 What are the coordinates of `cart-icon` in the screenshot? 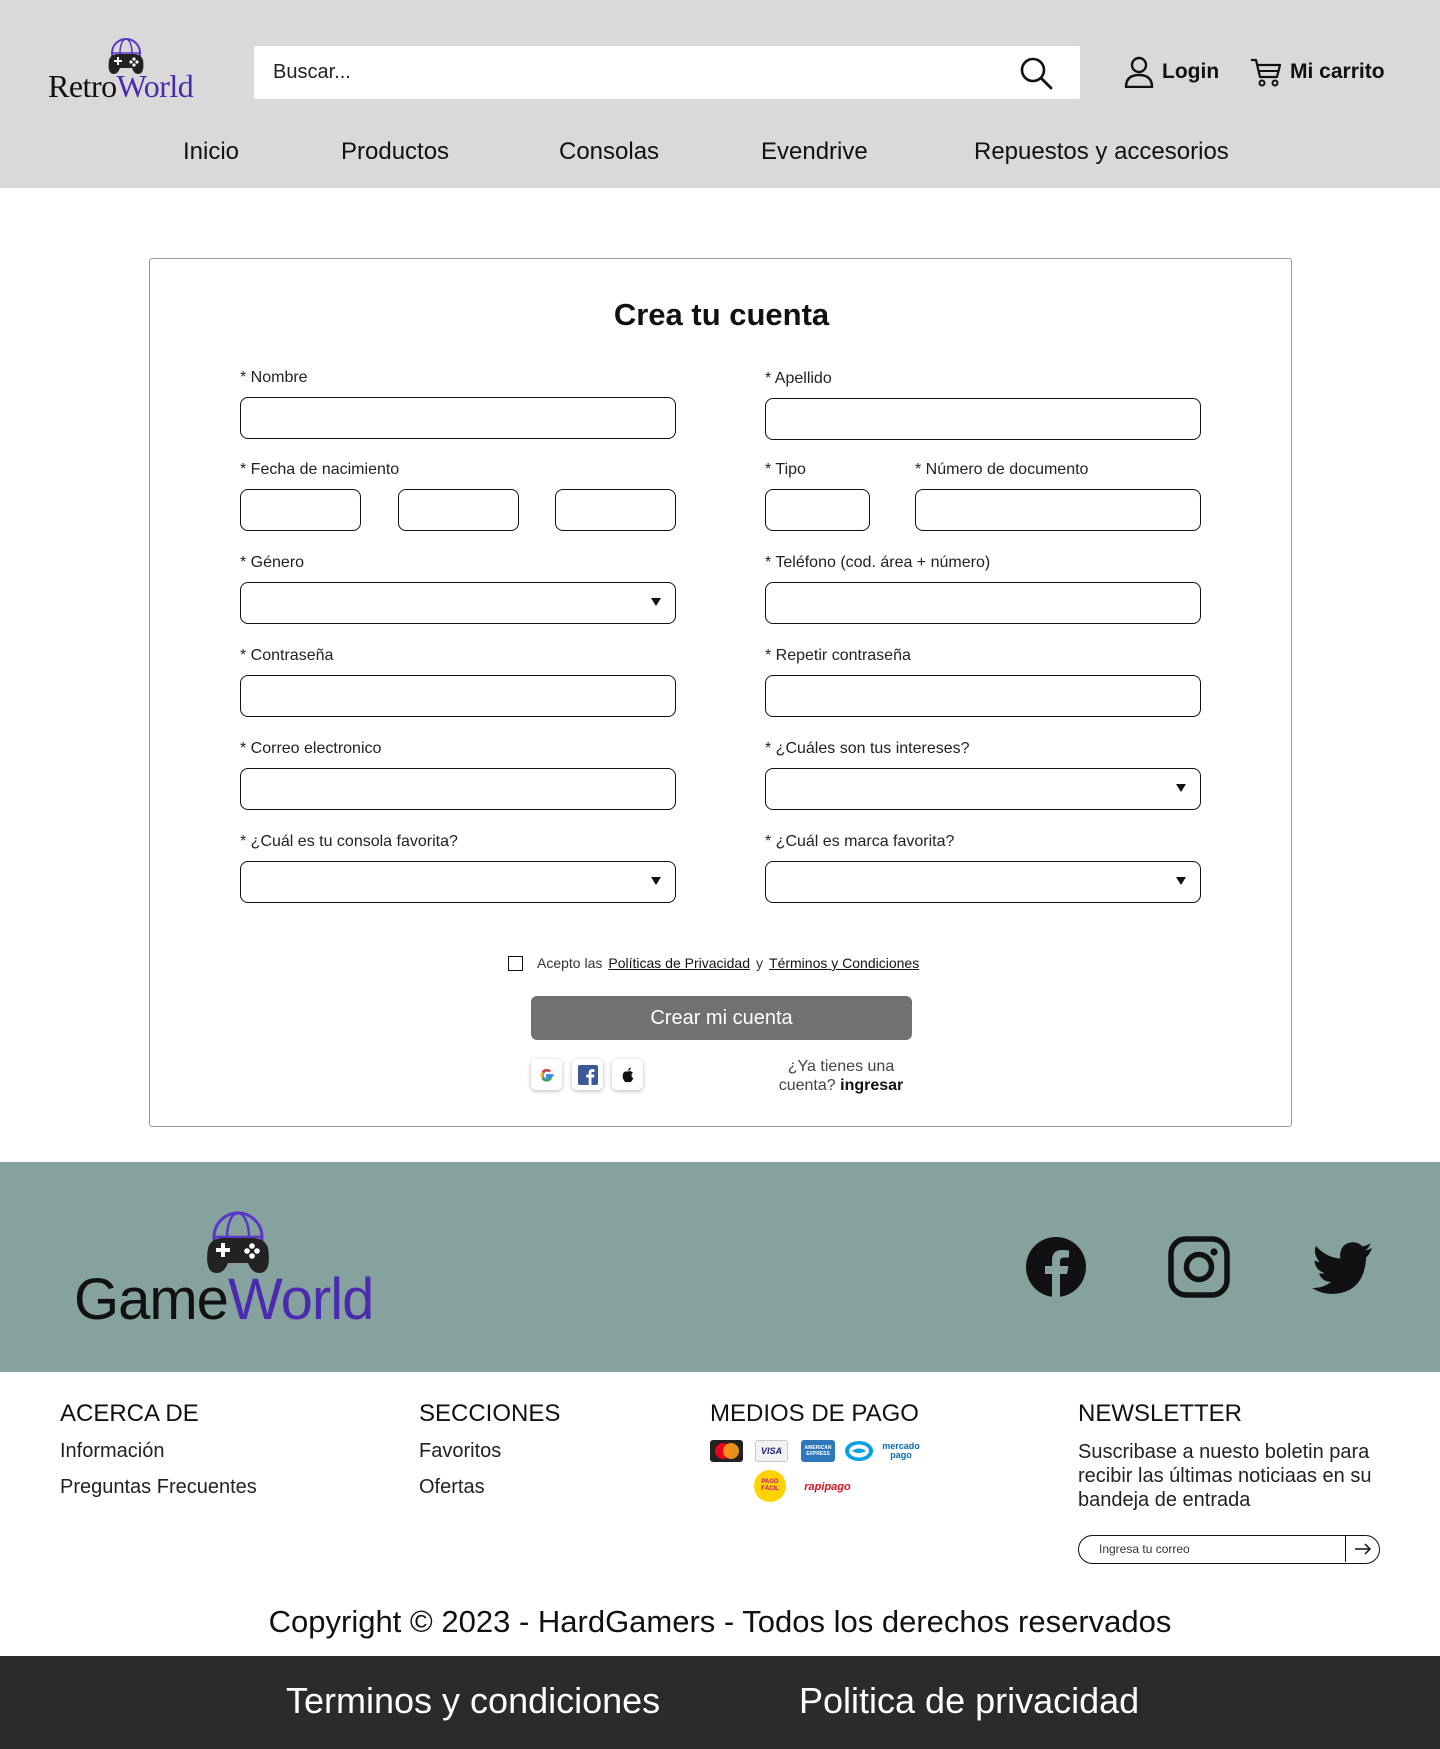 It's located at (1266, 72).